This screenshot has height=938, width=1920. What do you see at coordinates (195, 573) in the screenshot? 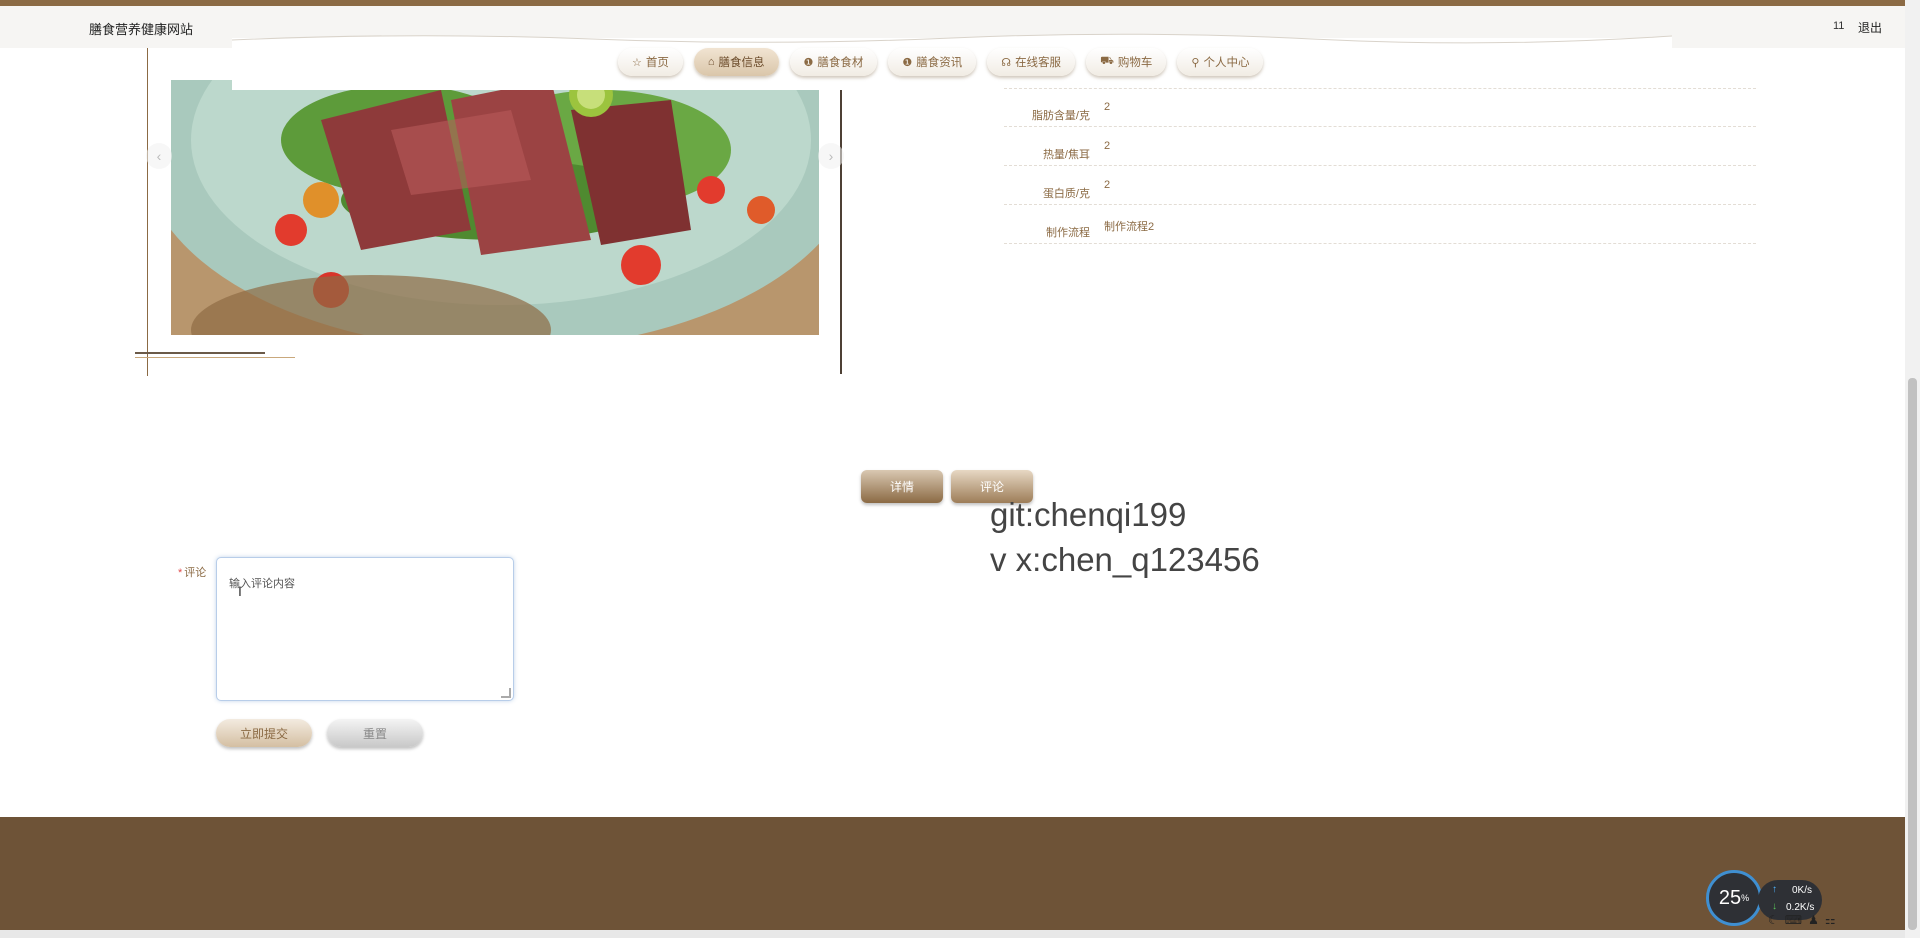
I see `comment-label-text: 评论` at bounding box center [195, 573].